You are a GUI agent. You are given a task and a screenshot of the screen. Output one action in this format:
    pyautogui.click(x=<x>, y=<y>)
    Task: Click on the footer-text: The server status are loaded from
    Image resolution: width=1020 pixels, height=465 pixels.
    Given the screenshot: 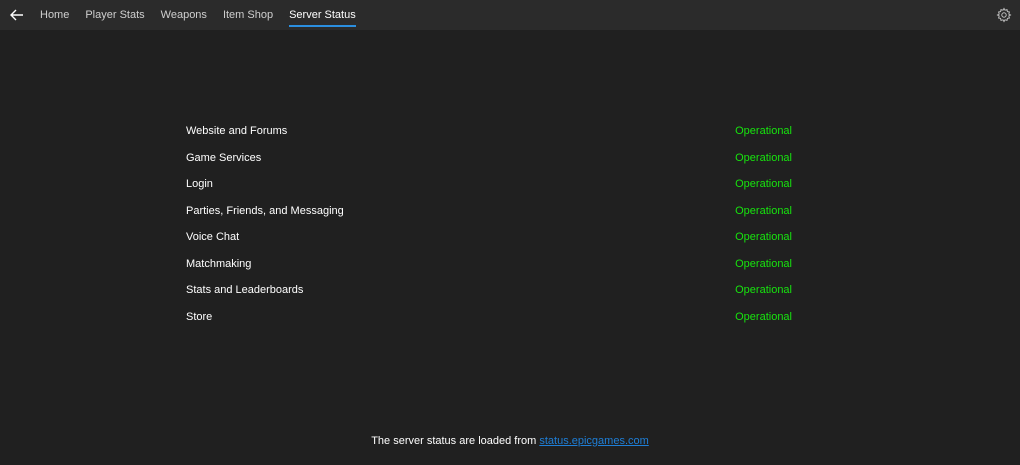 What is the action you would take?
    pyautogui.click(x=454, y=441)
    